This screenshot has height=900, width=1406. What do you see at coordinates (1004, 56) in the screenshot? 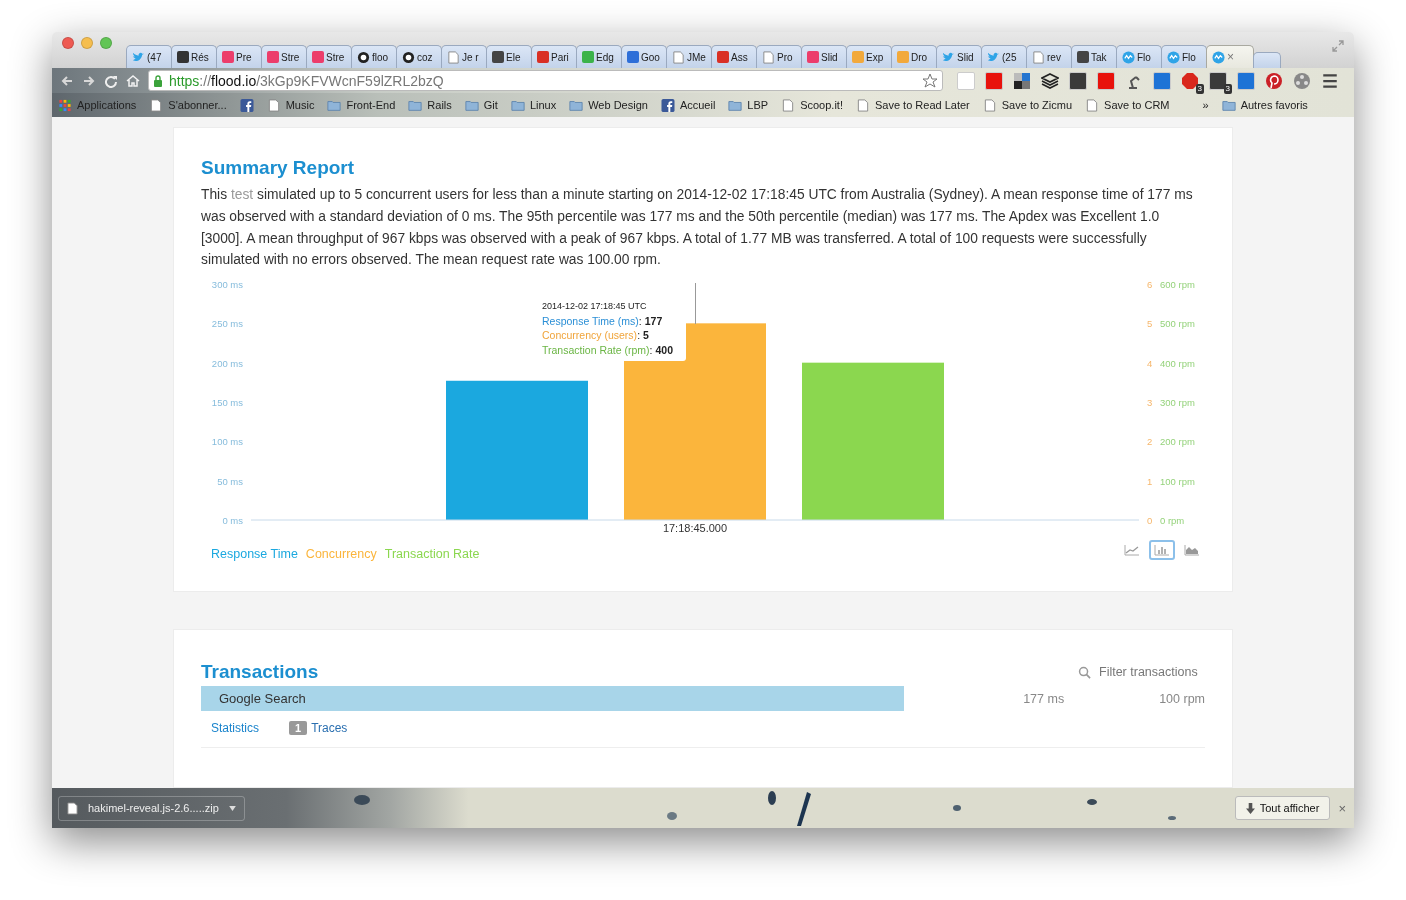
I see `browser-tab: (25` at bounding box center [1004, 56].